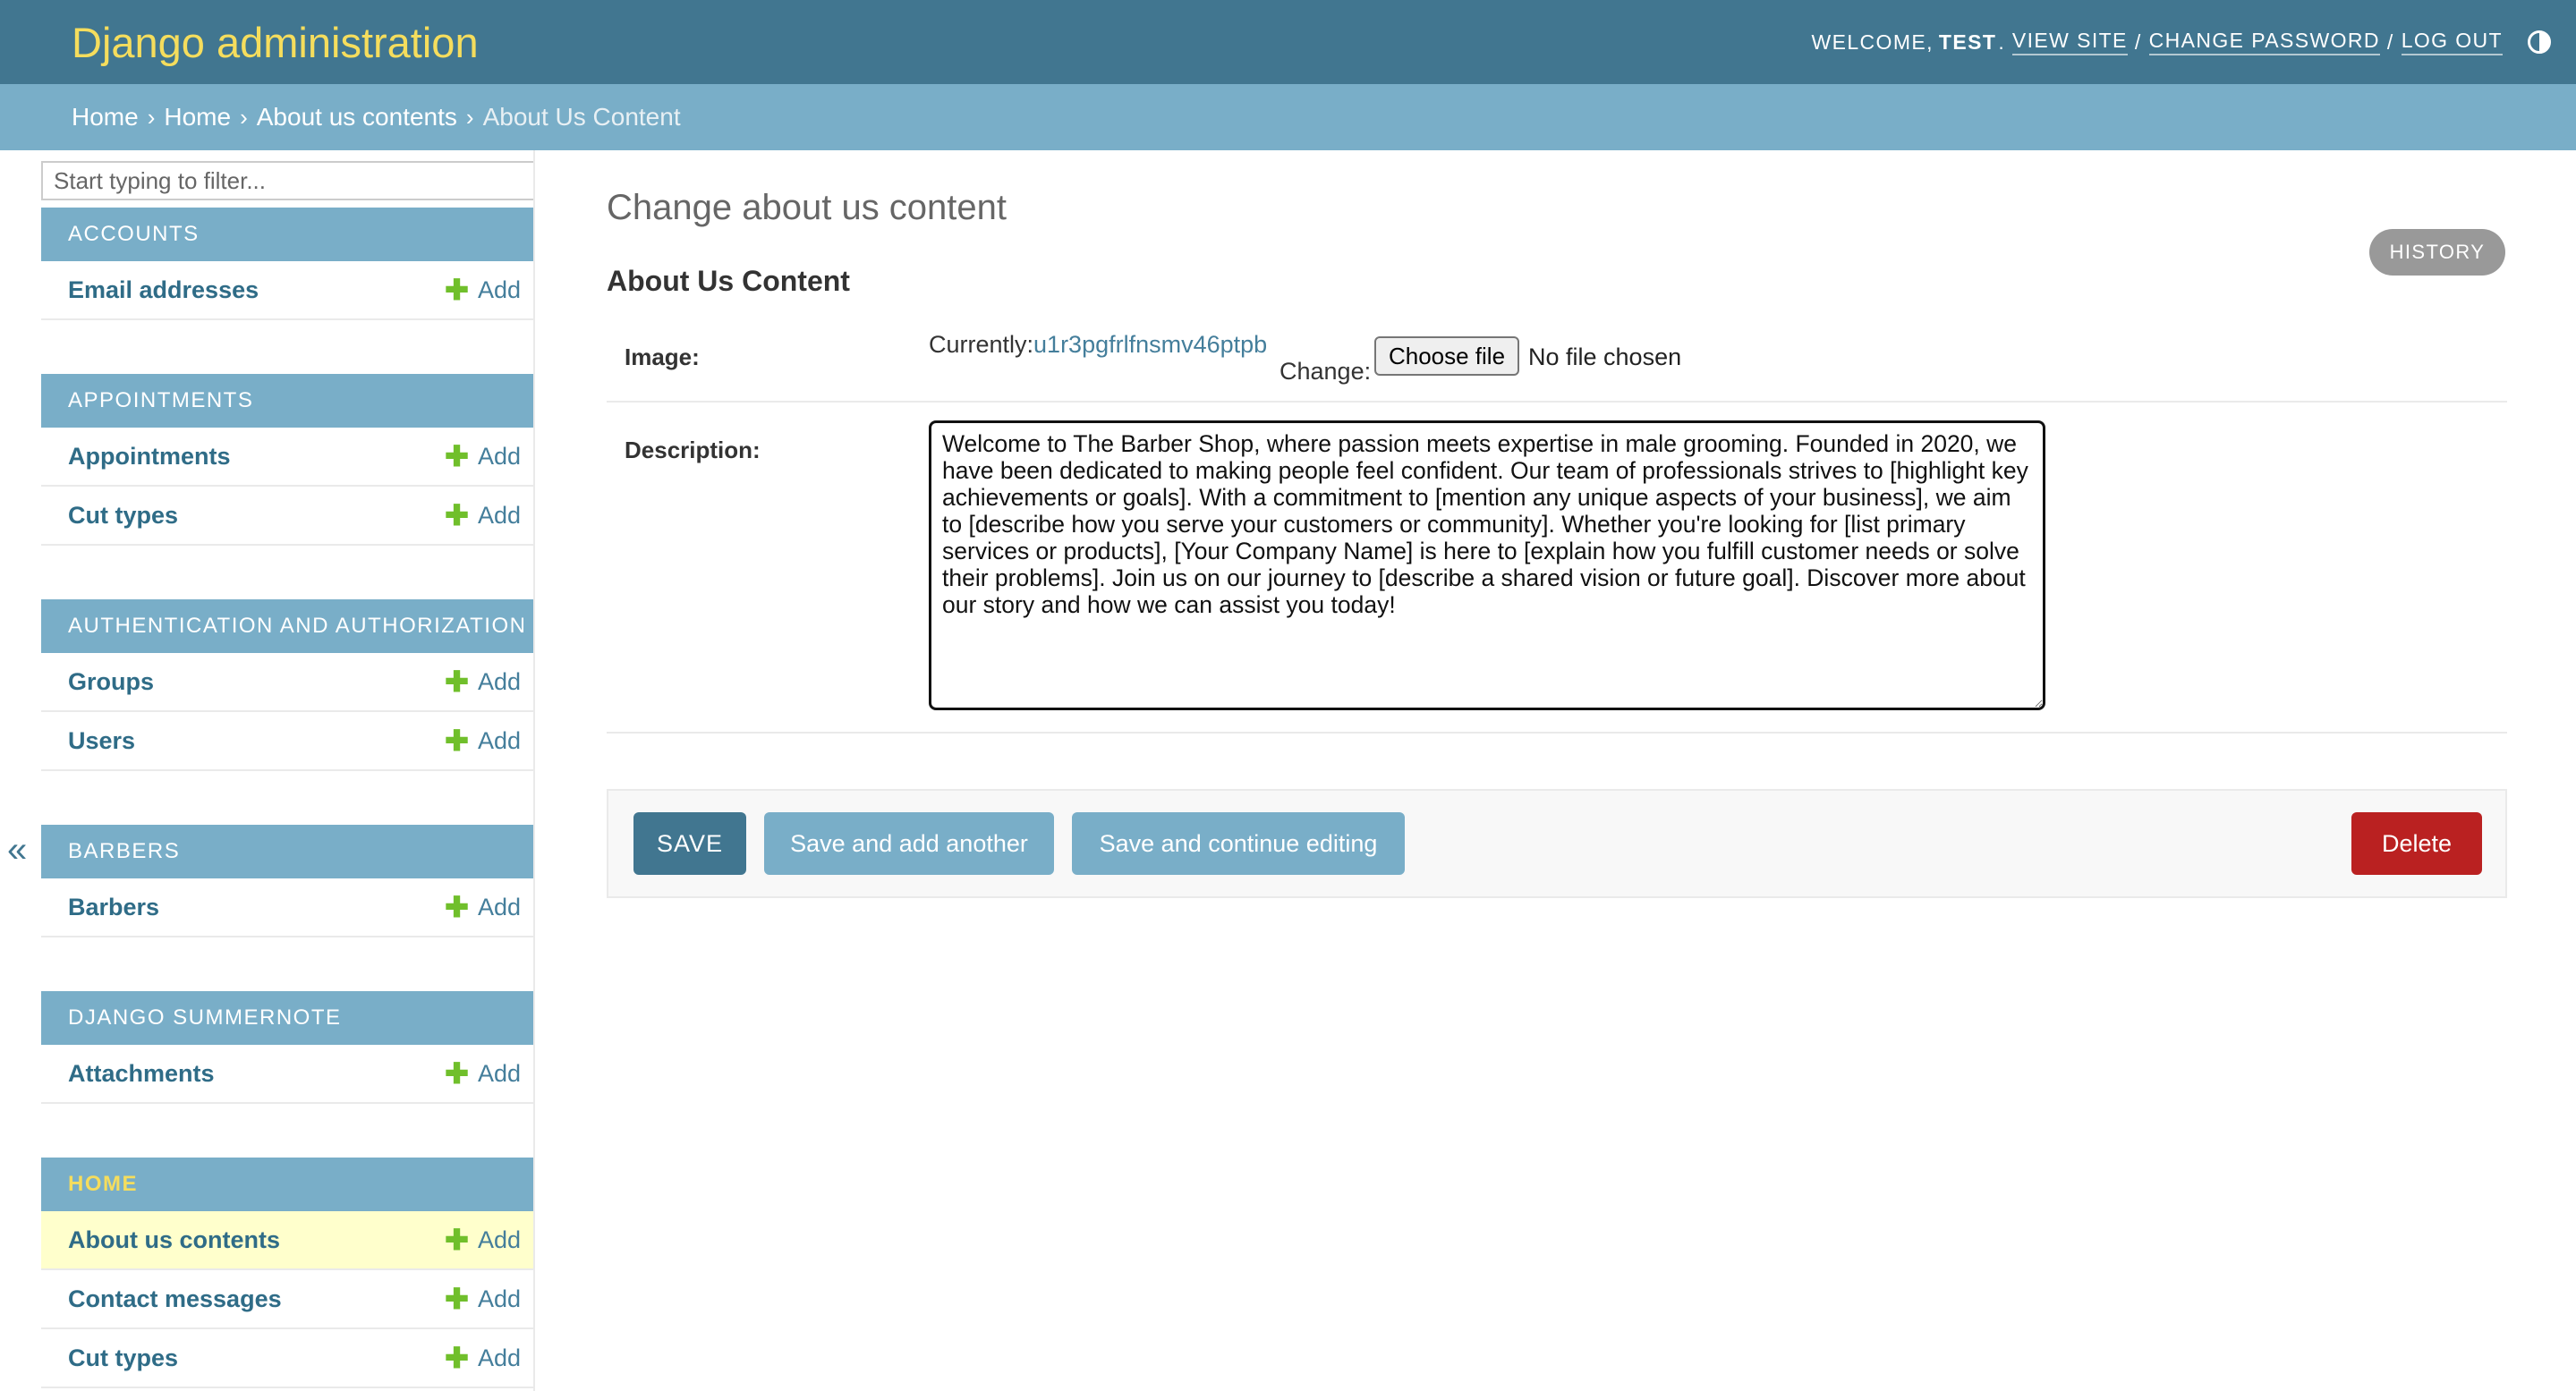 This screenshot has width=2576, height=1391. Describe the element at coordinates (113, 907) in the screenshot. I see `model-link: Barbers` at that location.